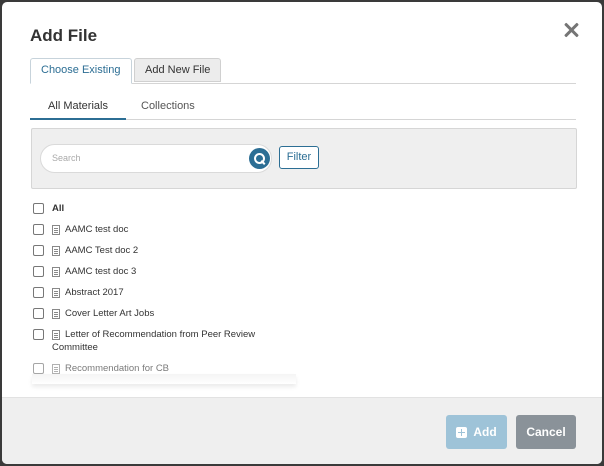  What do you see at coordinates (571, 30) in the screenshot?
I see `close-icon` at bounding box center [571, 30].